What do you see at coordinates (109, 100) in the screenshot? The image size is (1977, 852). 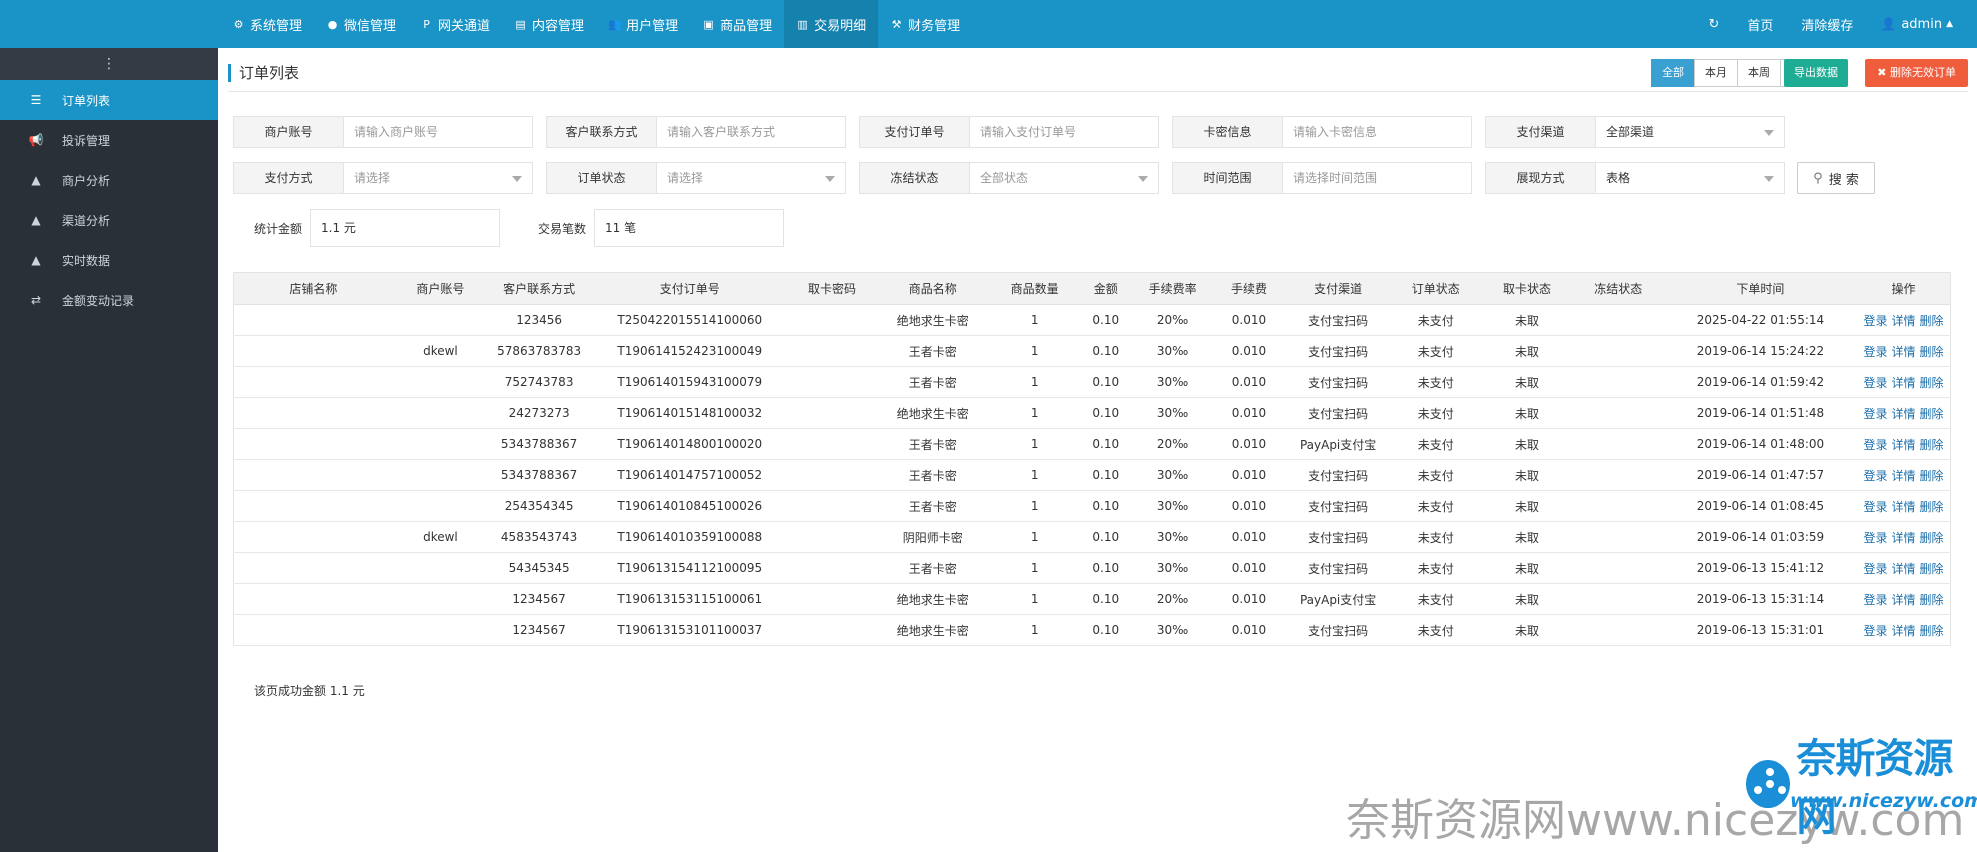 I see `sidebar-item-0: ☰ 订单列表` at bounding box center [109, 100].